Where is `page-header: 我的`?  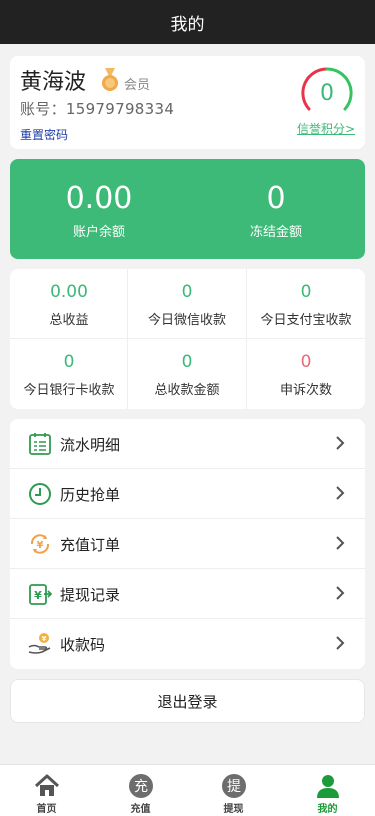 page-header: 我的 is located at coordinates (187, 22).